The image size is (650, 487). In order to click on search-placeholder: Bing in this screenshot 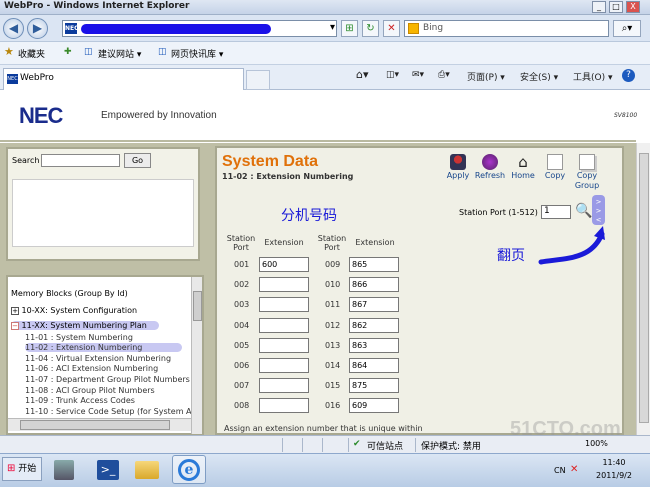, I will do `click(433, 28)`.